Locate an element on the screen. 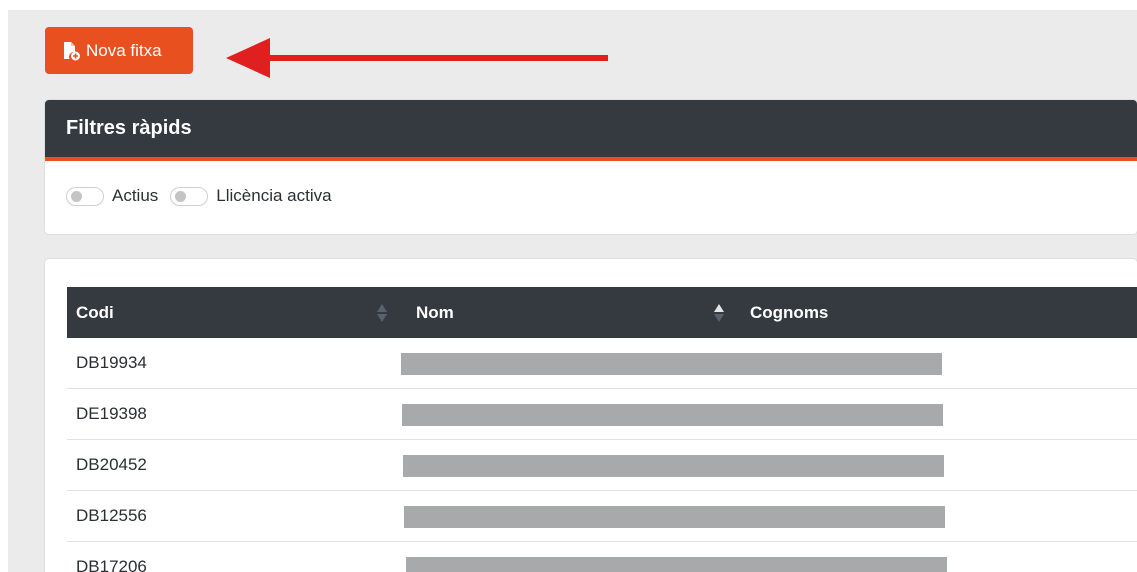 The image size is (1137, 572). column-header-nom: Nom is located at coordinates (435, 312).